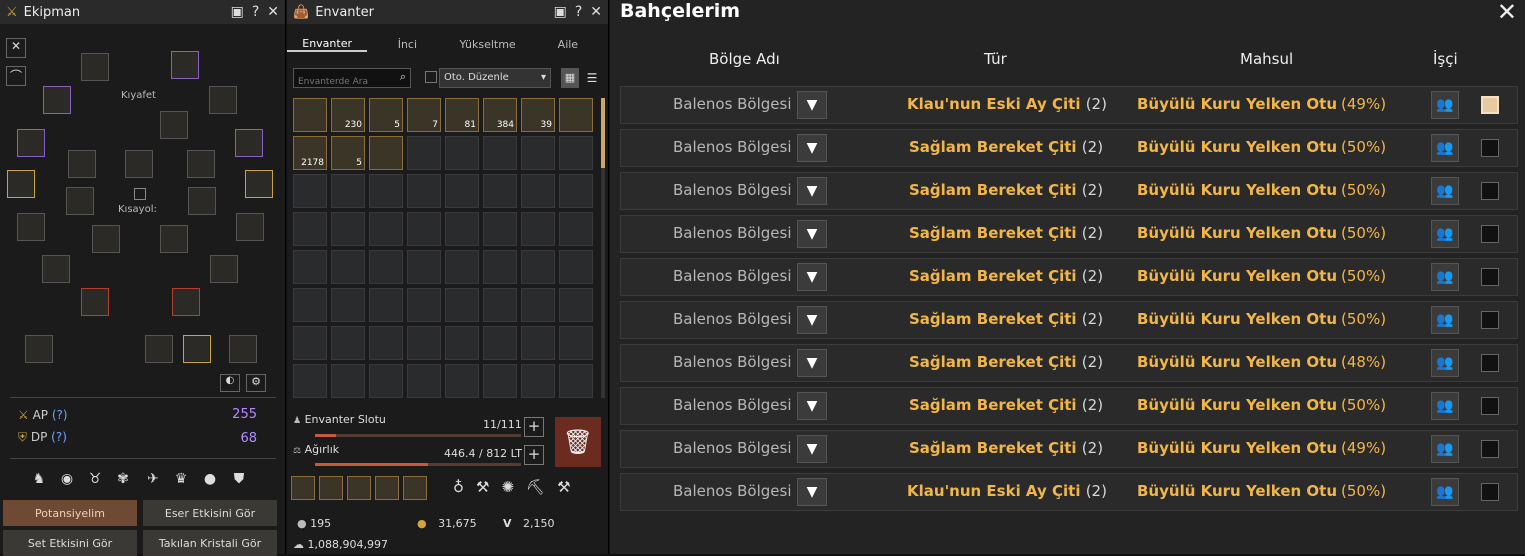 The height and width of the screenshot is (556, 1525). What do you see at coordinates (310, 153) in the screenshot?
I see `inventory-slot: 2178` at bounding box center [310, 153].